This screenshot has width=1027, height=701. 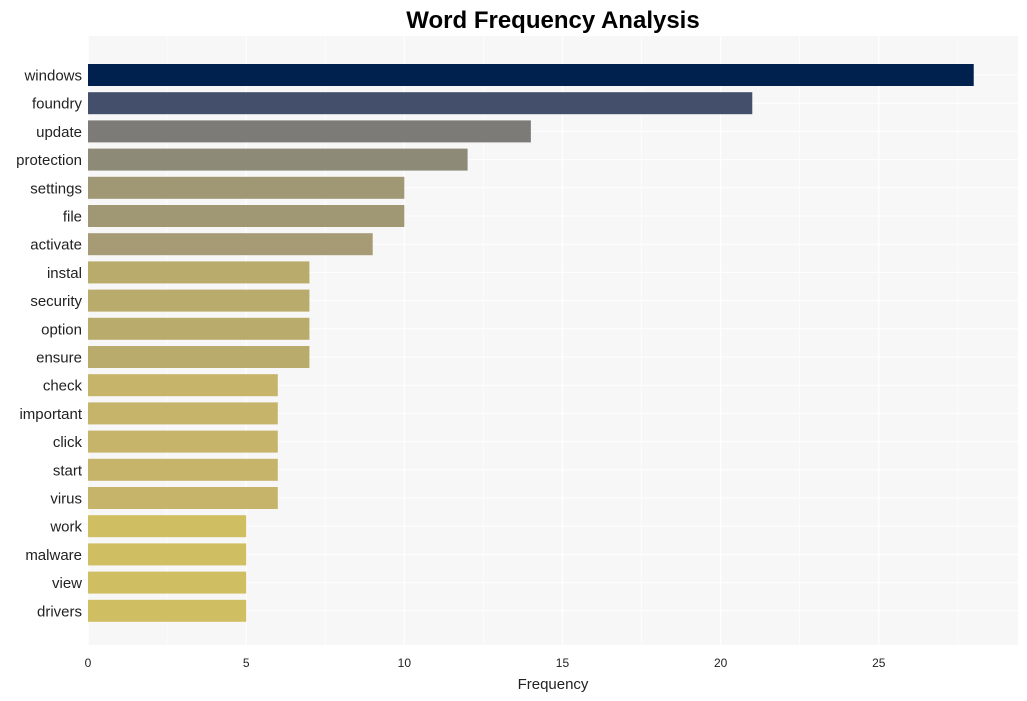 I want to click on x-tick-label: 5, so click(x=246, y=663).